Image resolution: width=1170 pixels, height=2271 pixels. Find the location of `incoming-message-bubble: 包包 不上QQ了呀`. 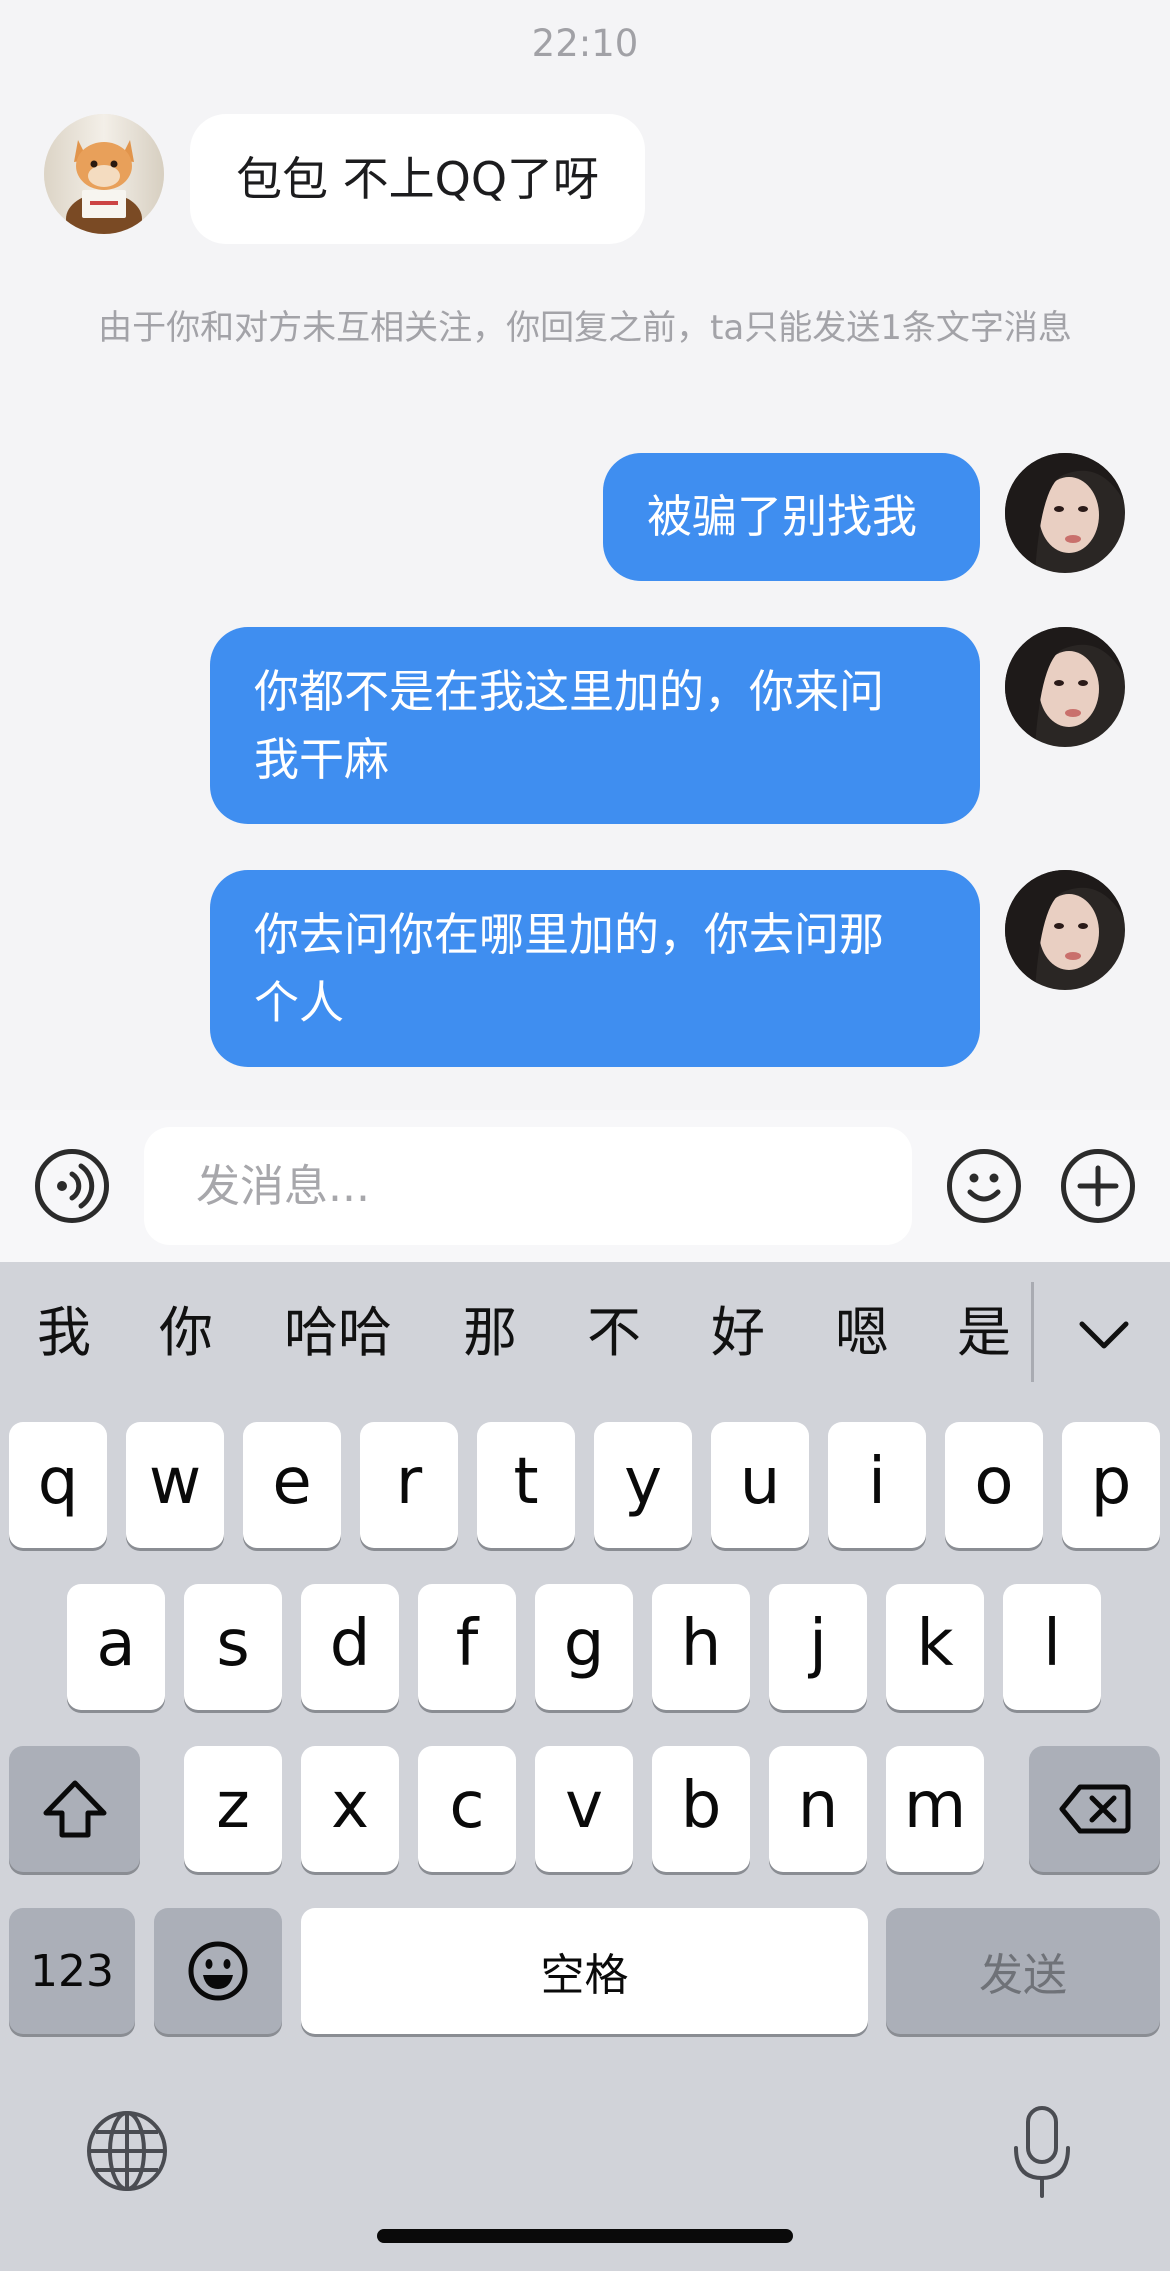

incoming-message-bubble: 包包 不上QQ了呀 is located at coordinates (418, 179).